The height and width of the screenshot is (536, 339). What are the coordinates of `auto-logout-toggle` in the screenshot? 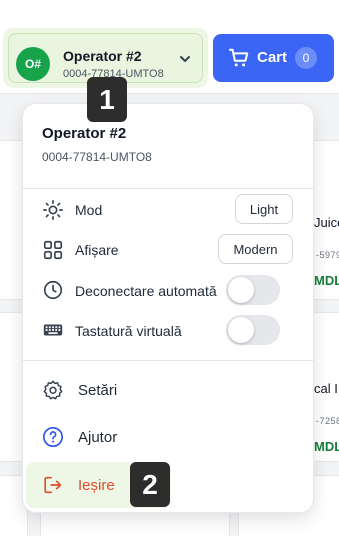 It's located at (253, 290).